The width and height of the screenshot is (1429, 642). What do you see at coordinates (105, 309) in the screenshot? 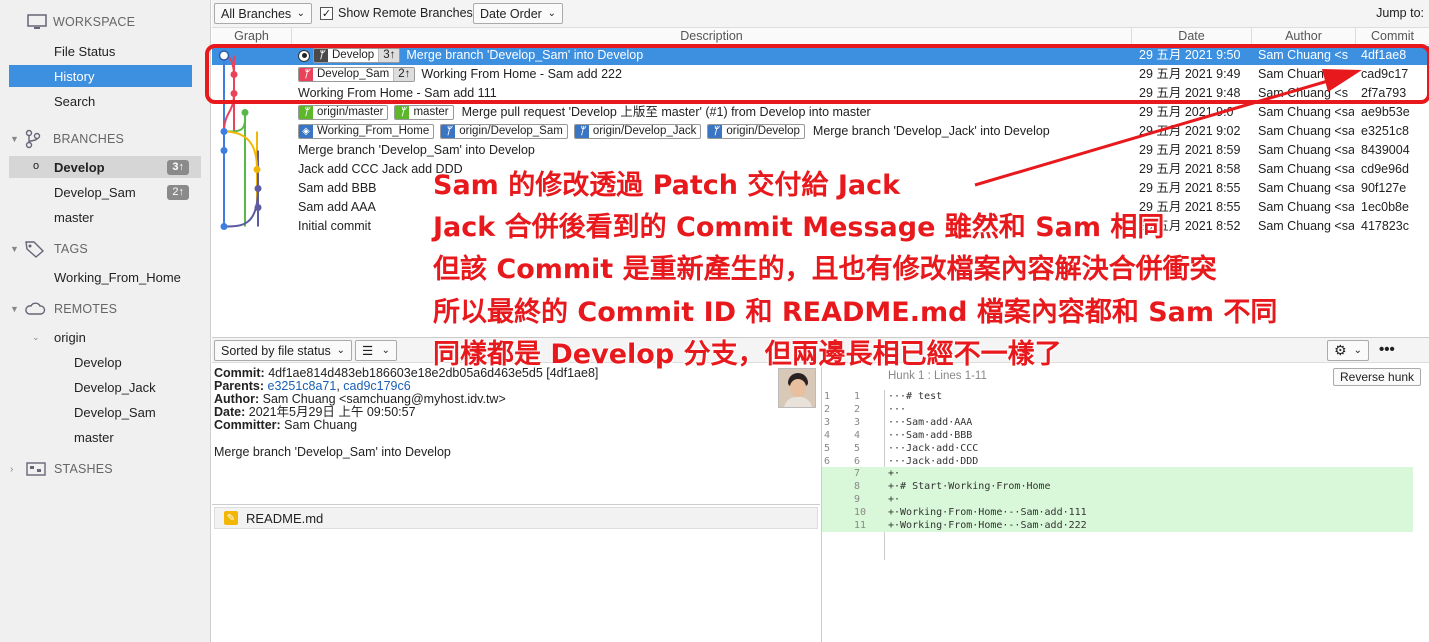
I see `remotes-header: ▼ REMOTES` at bounding box center [105, 309].